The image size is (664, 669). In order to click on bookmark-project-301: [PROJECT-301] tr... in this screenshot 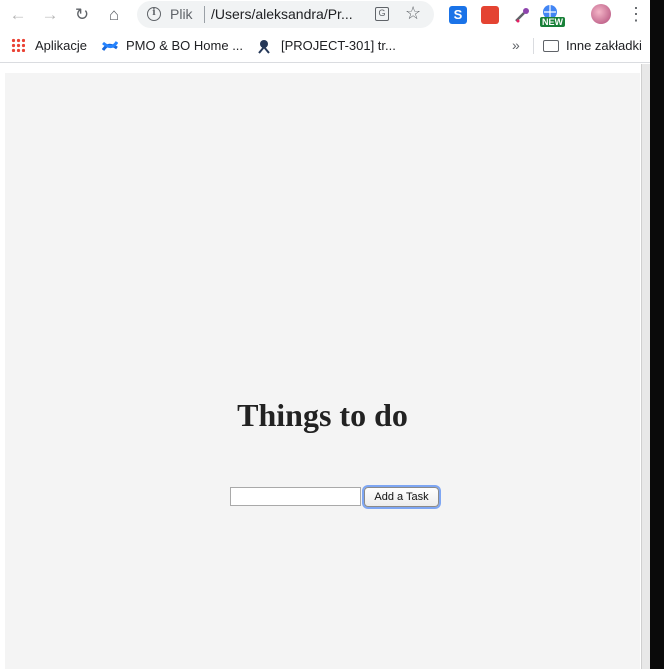, I will do `click(338, 45)`.